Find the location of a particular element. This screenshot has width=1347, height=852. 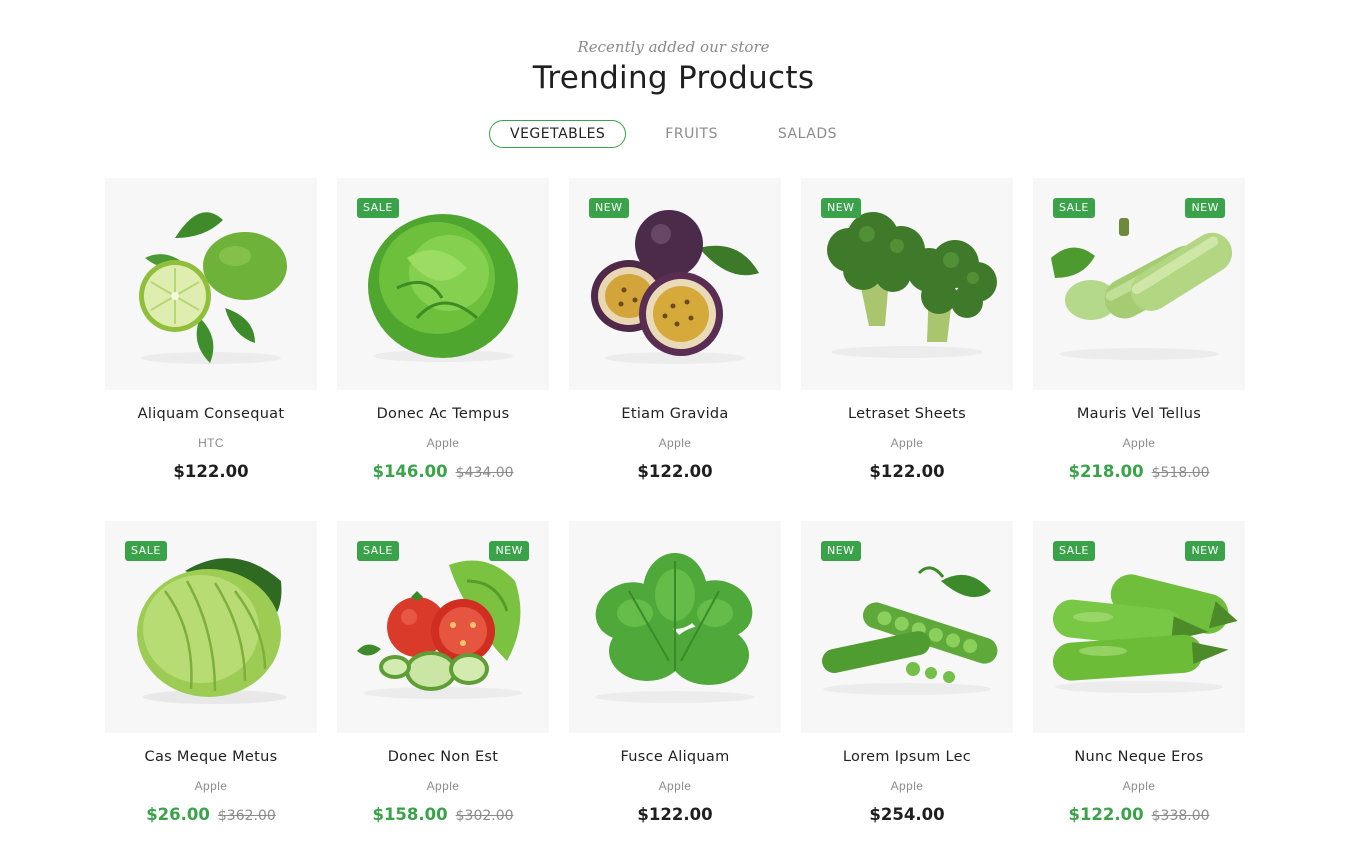

product-price: $218.00 is located at coordinates (1106, 471).